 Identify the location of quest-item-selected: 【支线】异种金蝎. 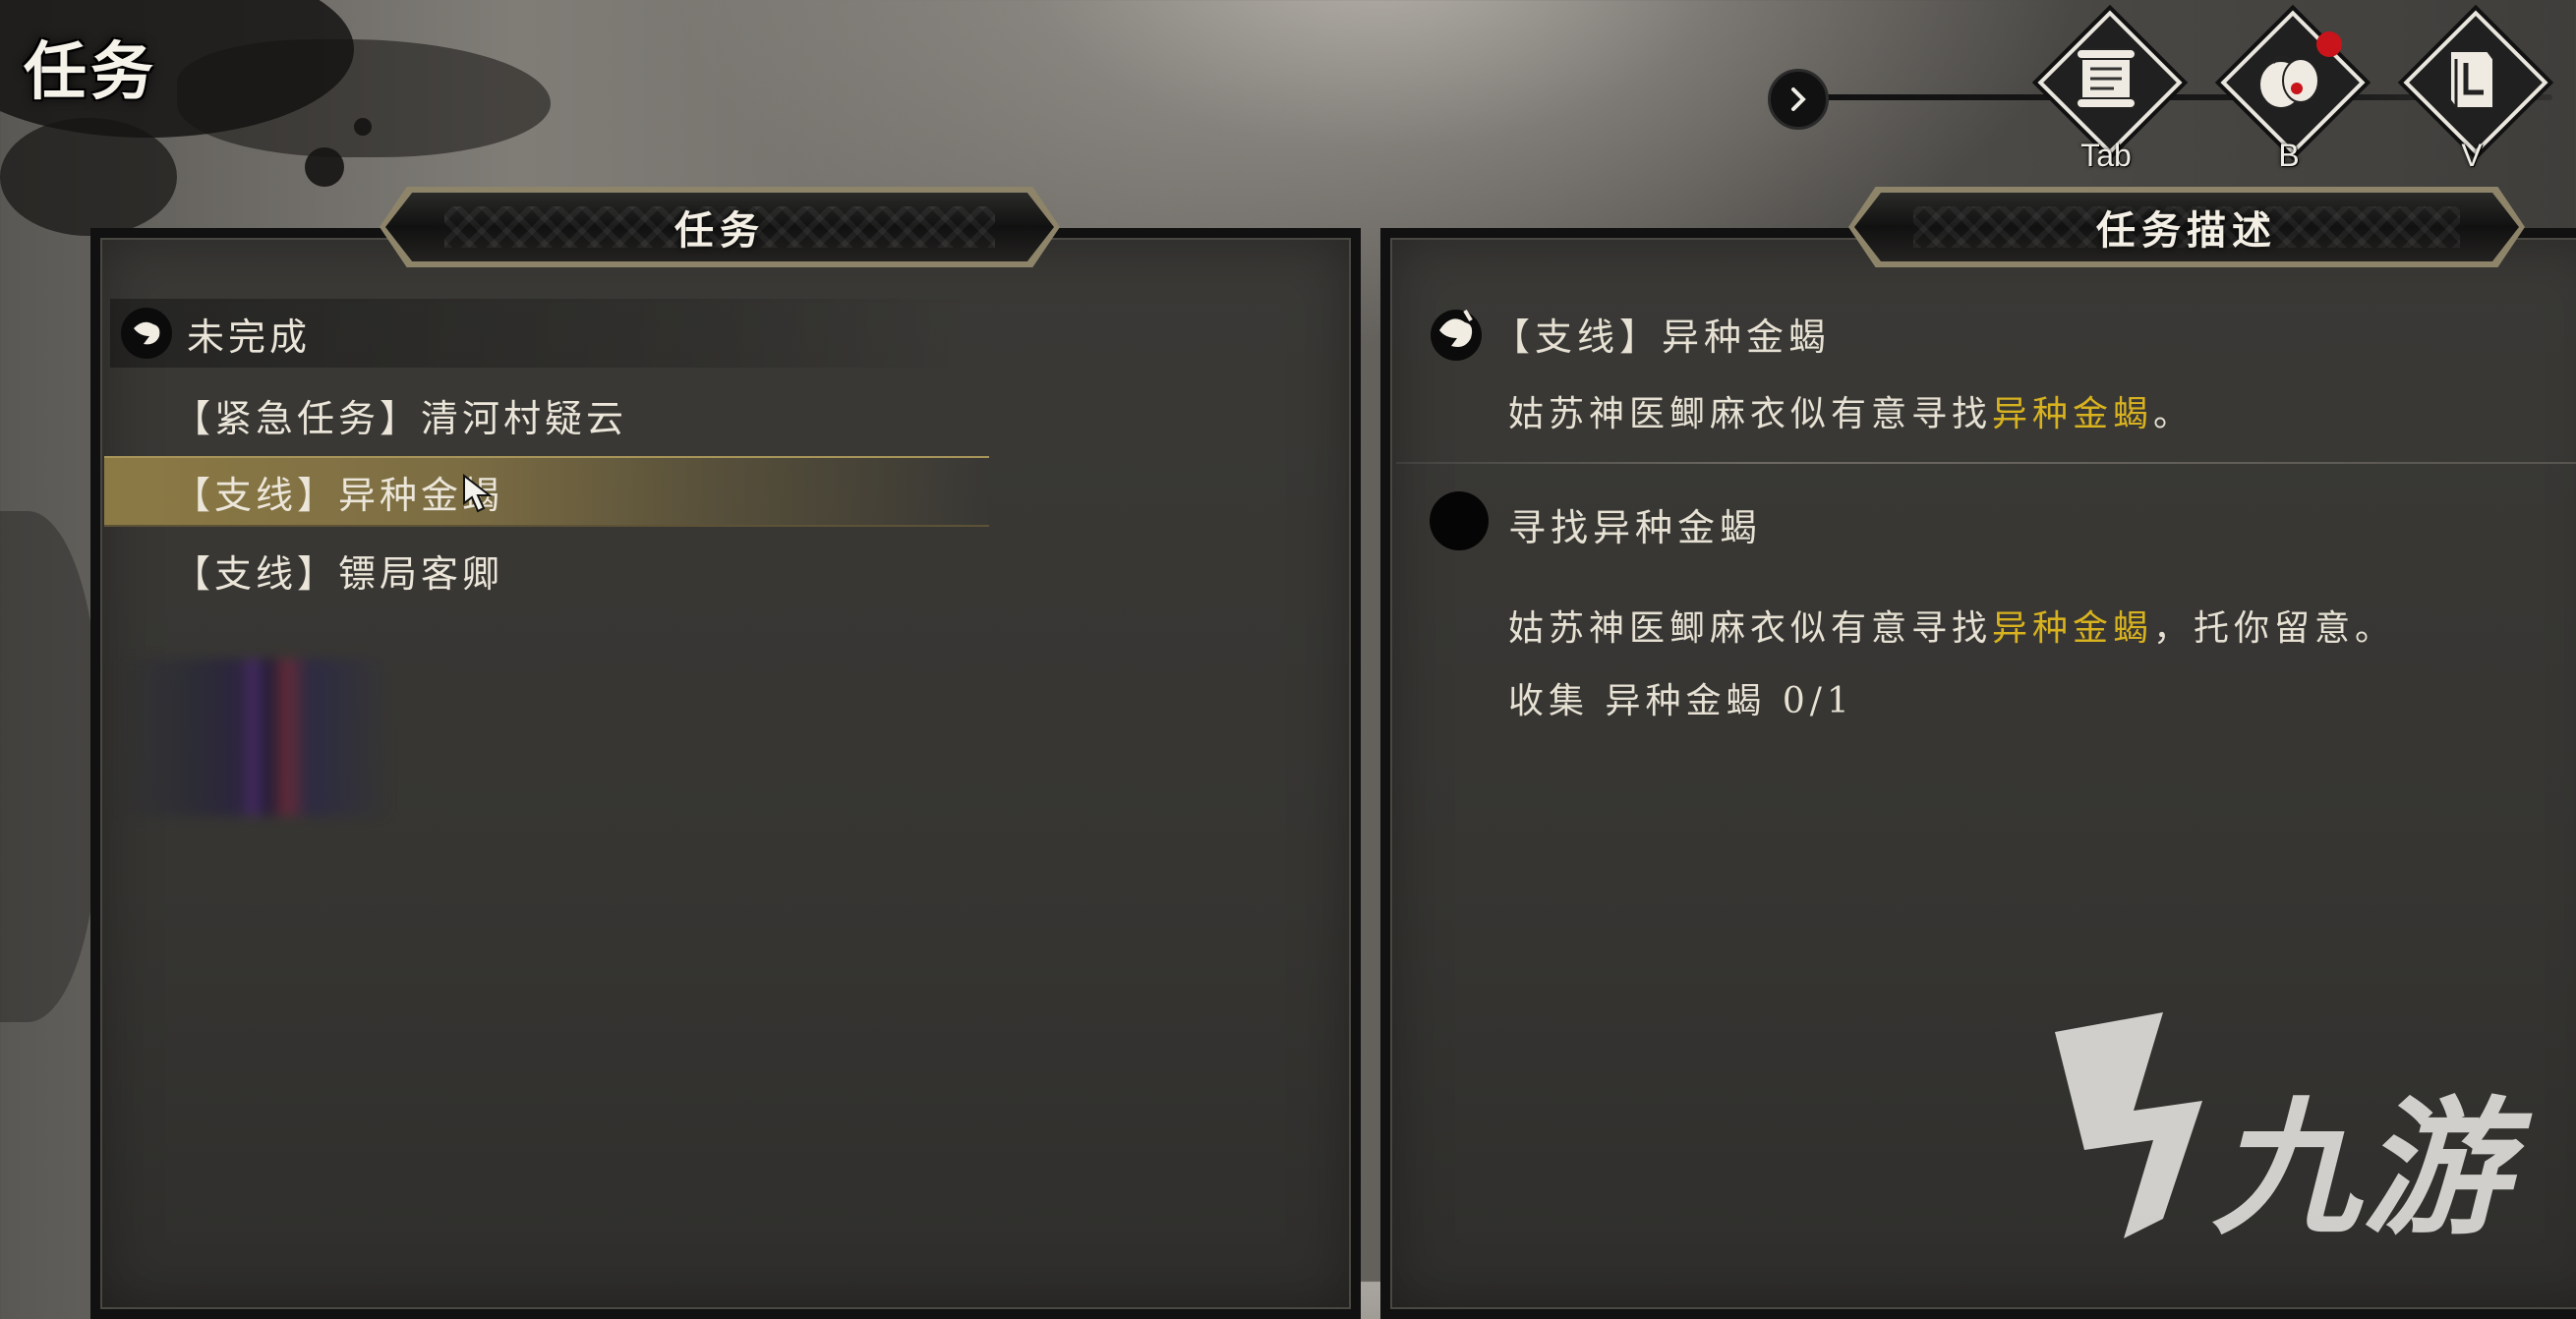
(546, 491).